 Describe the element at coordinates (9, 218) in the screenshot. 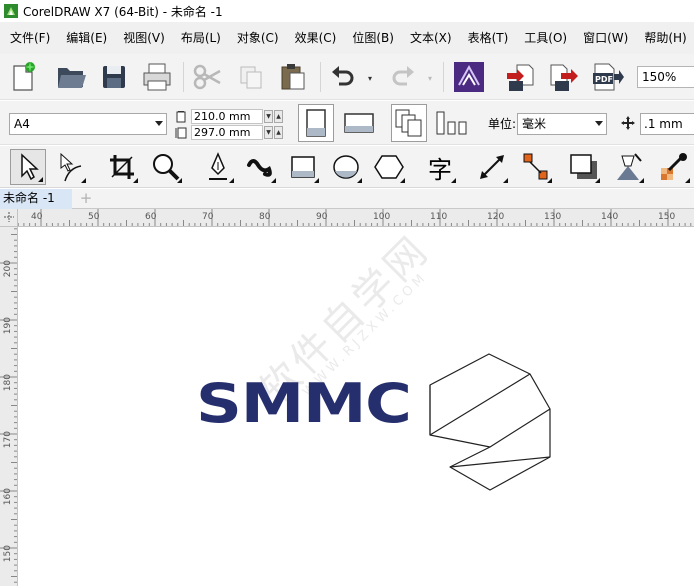

I see `ruler-origin` at that location.